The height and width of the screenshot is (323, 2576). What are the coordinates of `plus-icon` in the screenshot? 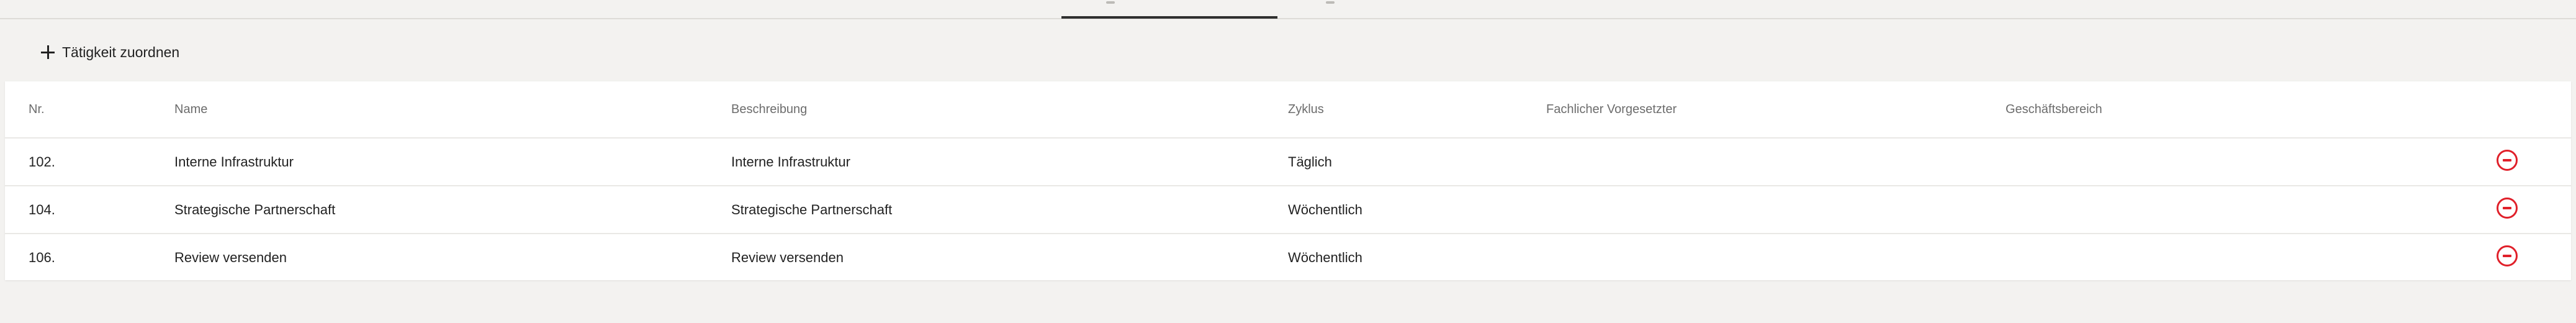 It's located at (48, 52).